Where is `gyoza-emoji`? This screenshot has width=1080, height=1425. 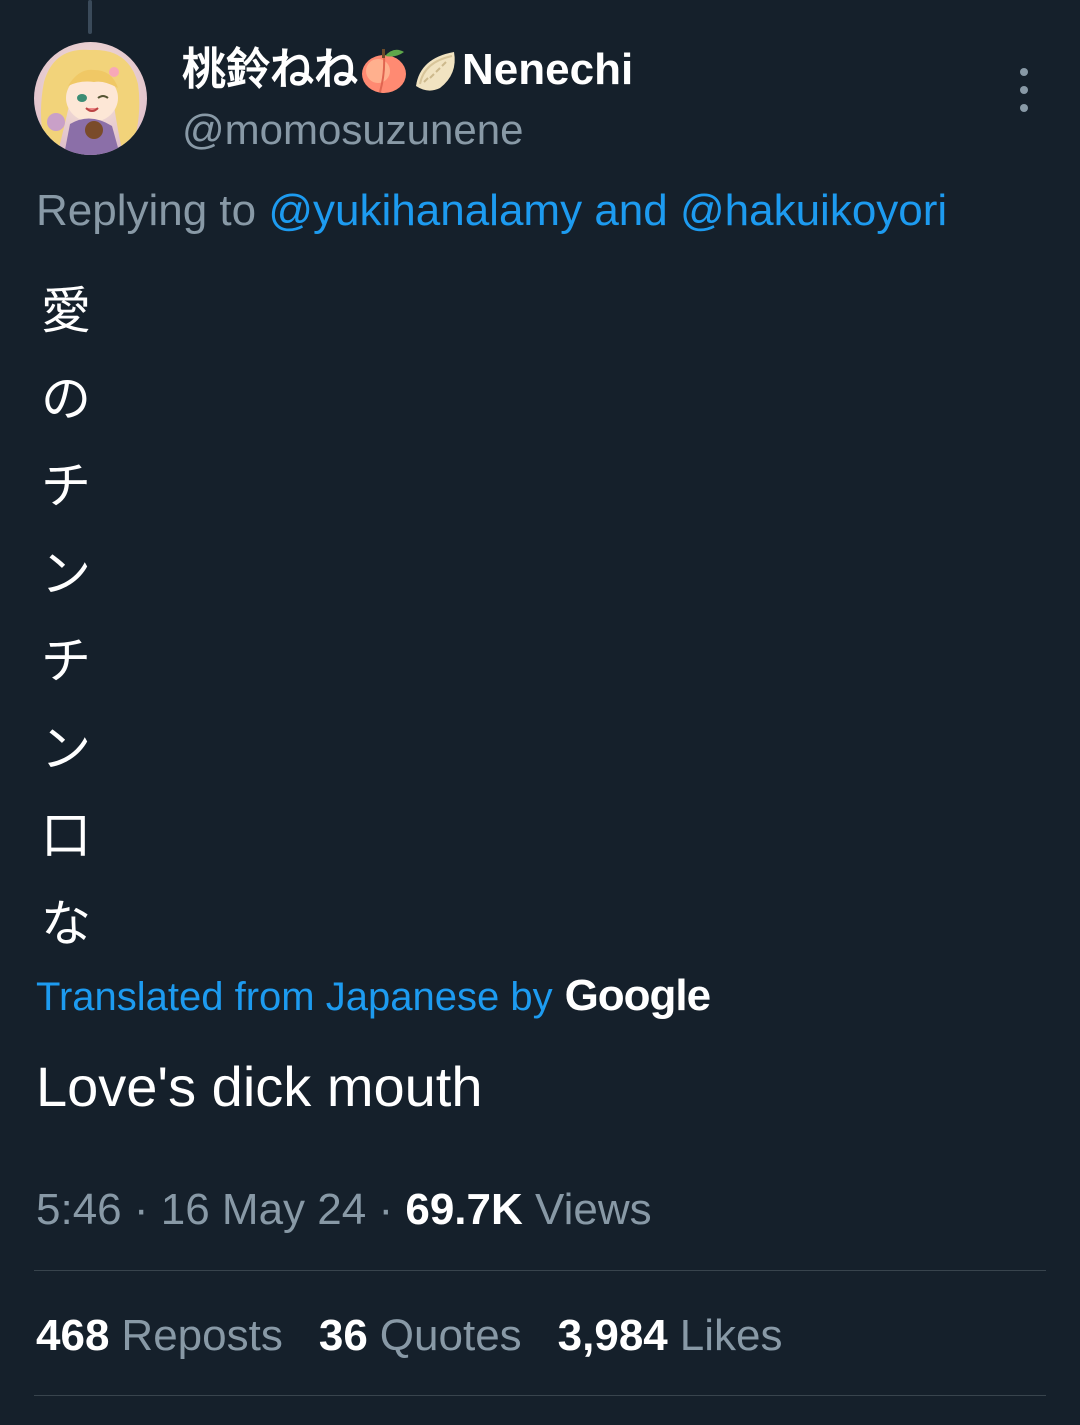
gyoza-emoji is located at coordinates (436, 70).